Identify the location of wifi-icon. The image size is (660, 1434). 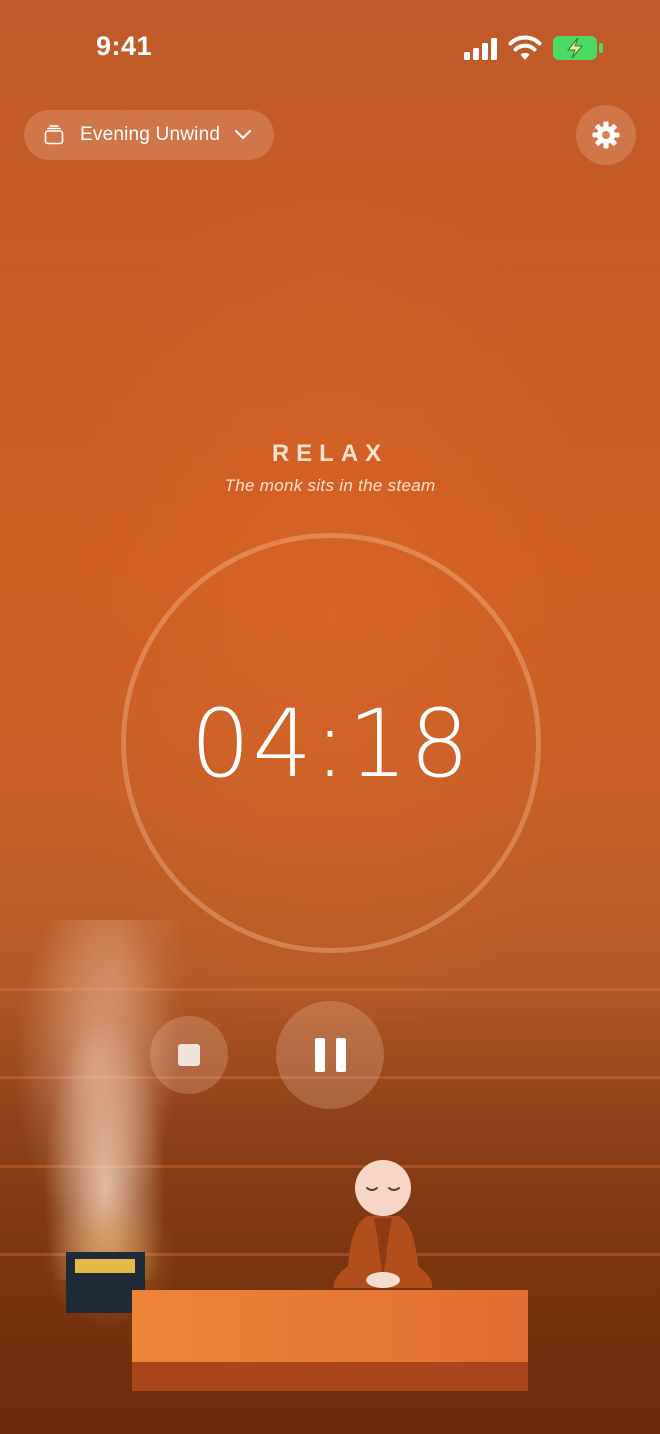
(525, 47).